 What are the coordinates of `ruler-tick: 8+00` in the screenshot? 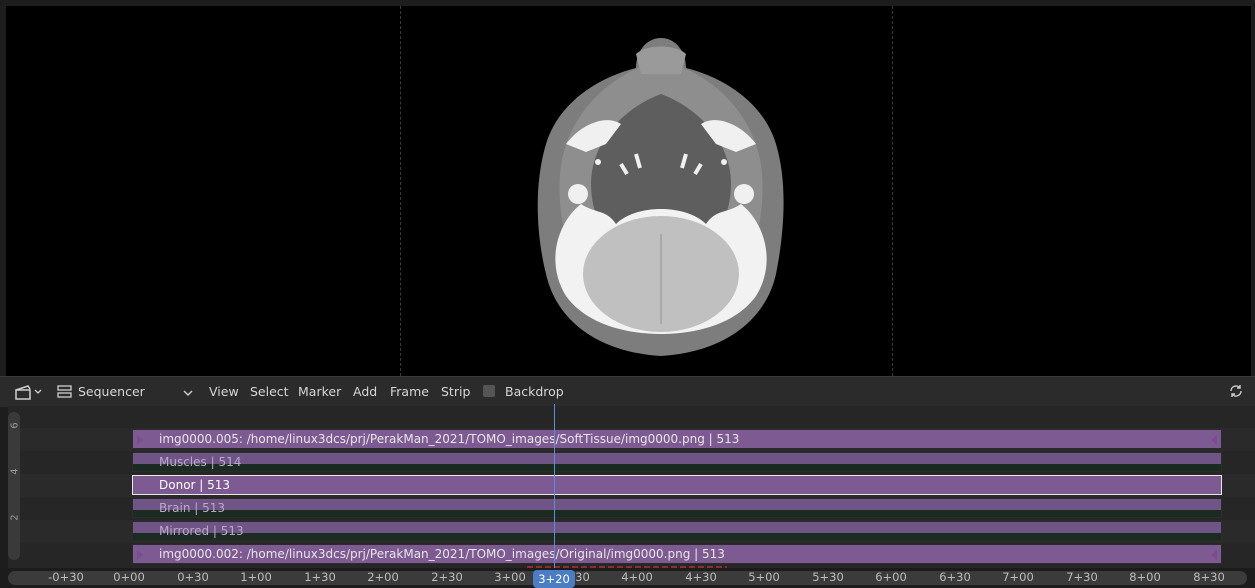 It's located at (1145, 577).